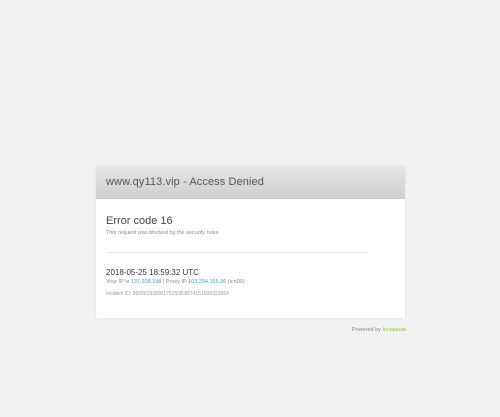 The height and width of the screenshot is (417, 500). What do you see at coordinates (139, 221) in the screenshot?
I see `error-code: Error code 16` at bounding box center [139, 221].